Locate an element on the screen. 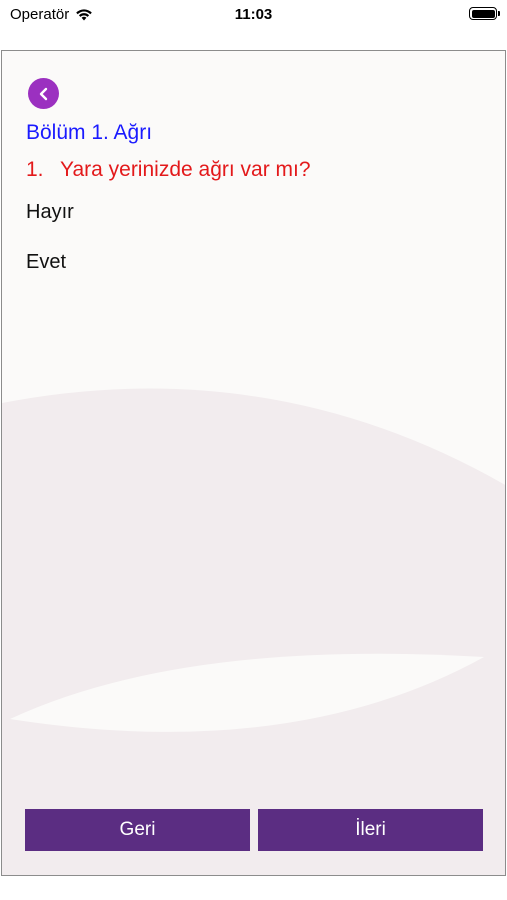 The width and height of the screenshot is (507, 900). answer-option-evet: Evet is located at coordinates (46, 262).